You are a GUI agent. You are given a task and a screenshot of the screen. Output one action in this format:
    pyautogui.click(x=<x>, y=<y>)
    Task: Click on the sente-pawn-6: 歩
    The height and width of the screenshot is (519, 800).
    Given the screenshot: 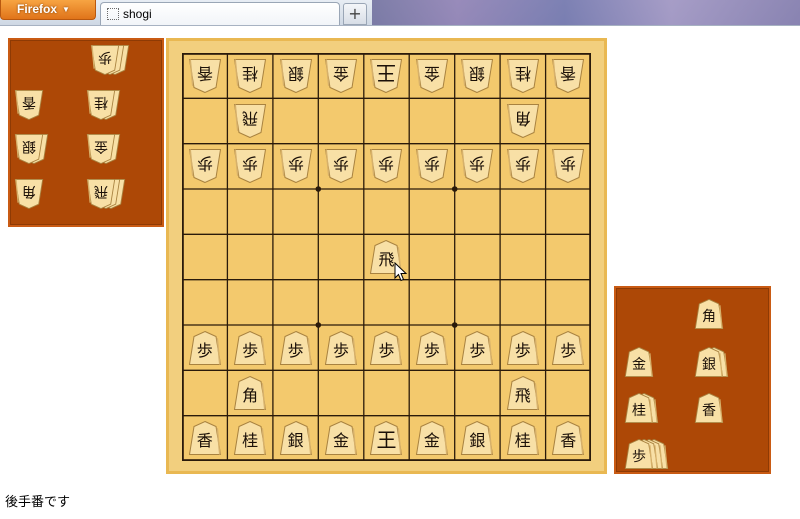 What is the action you would take?
    pyautogui.click(x=432, y=348)
    